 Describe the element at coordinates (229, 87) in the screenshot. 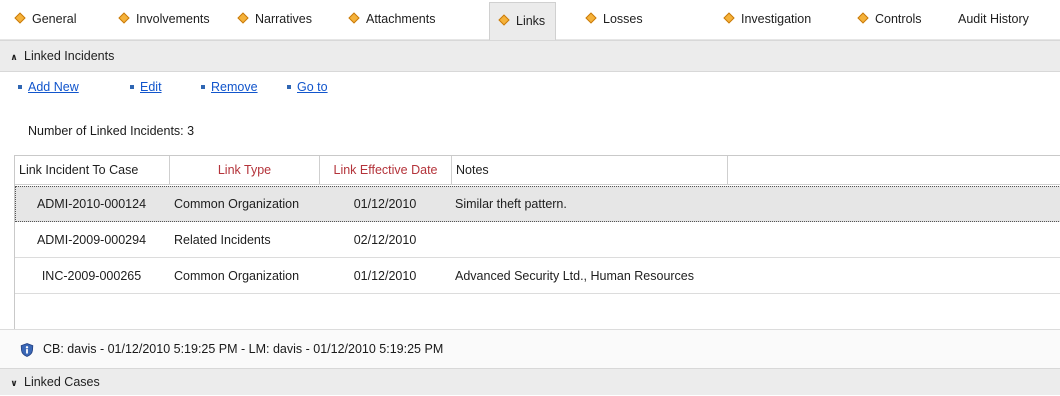

I see `remove-button: Remove` at that location.